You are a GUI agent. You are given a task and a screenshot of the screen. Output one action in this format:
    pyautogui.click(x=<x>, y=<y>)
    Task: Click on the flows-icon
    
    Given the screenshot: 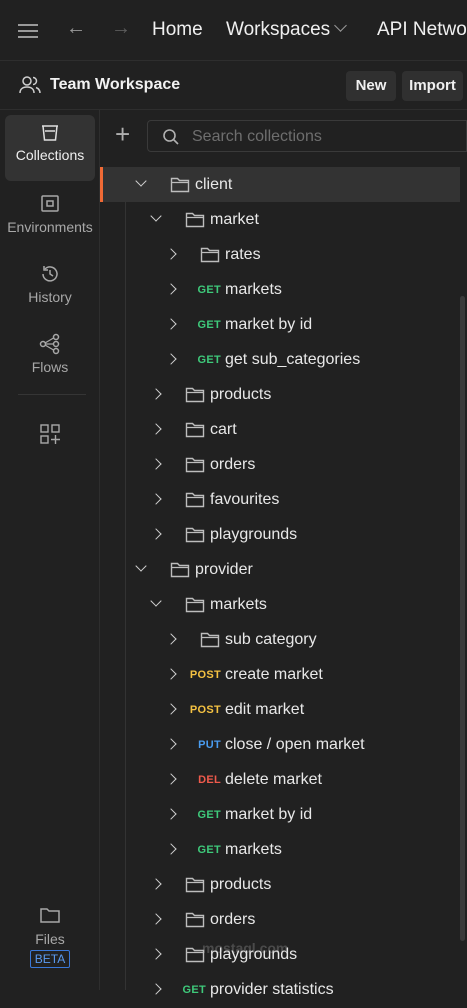 What is the action you would take?
    pyautogui.click(x=49, y=344)
    